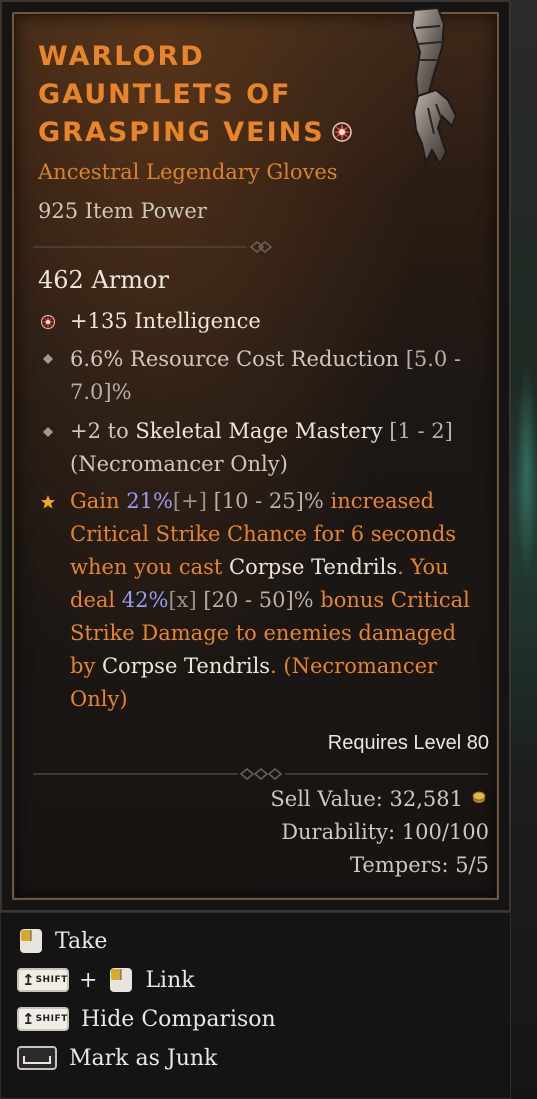  What do you see at coordinates (419, 865) in the screenshot?
I see `tempers: Tempers: 5/5` at bounding box center [419, 865].